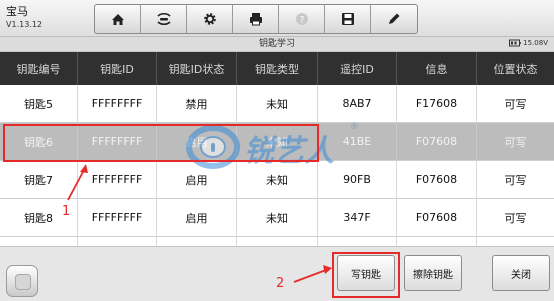 Image resolution: width=554 pixels, height=301 pixels. I want to click on vehicle-swap-button, so click(164, 19).